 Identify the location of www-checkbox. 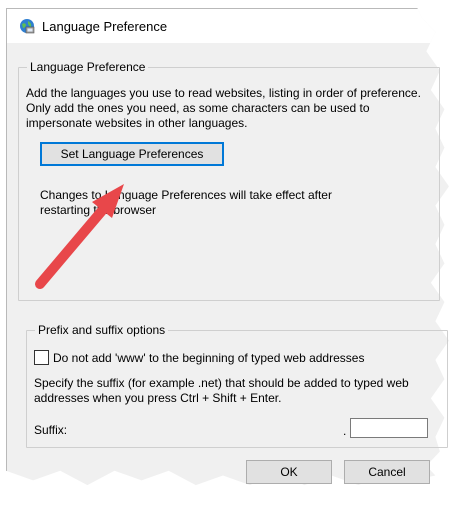
(41, 357).